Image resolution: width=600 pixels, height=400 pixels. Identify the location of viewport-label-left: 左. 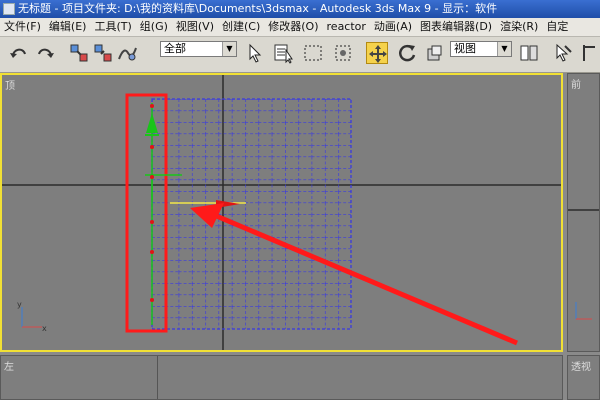
(9, 365).